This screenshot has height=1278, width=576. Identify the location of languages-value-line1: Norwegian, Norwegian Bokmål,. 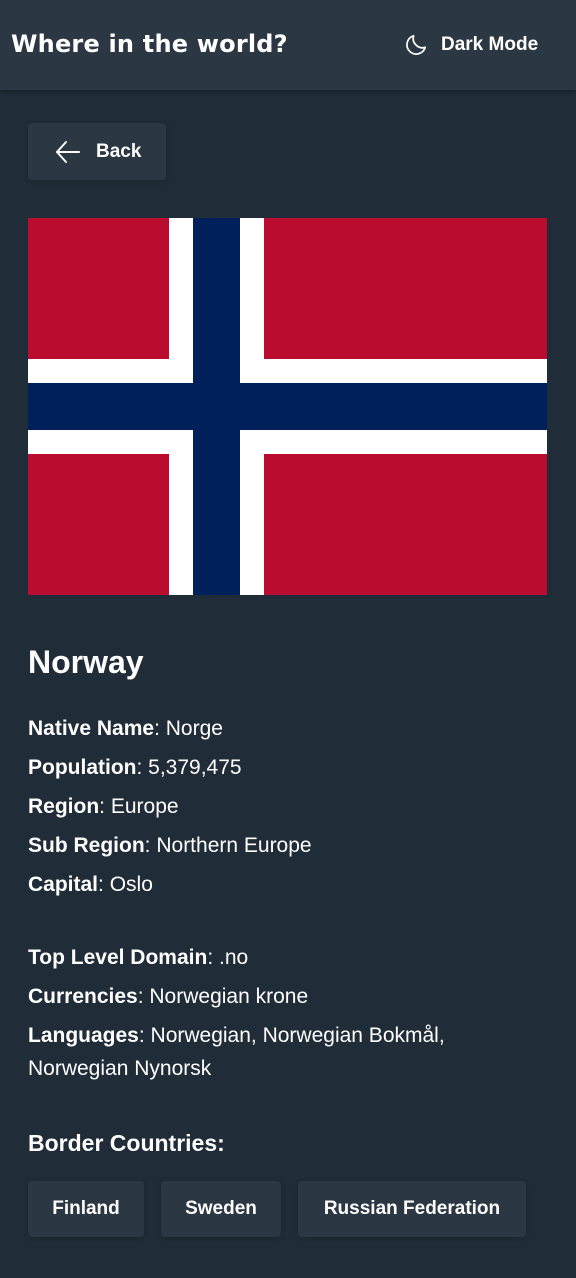
(297, 1035).